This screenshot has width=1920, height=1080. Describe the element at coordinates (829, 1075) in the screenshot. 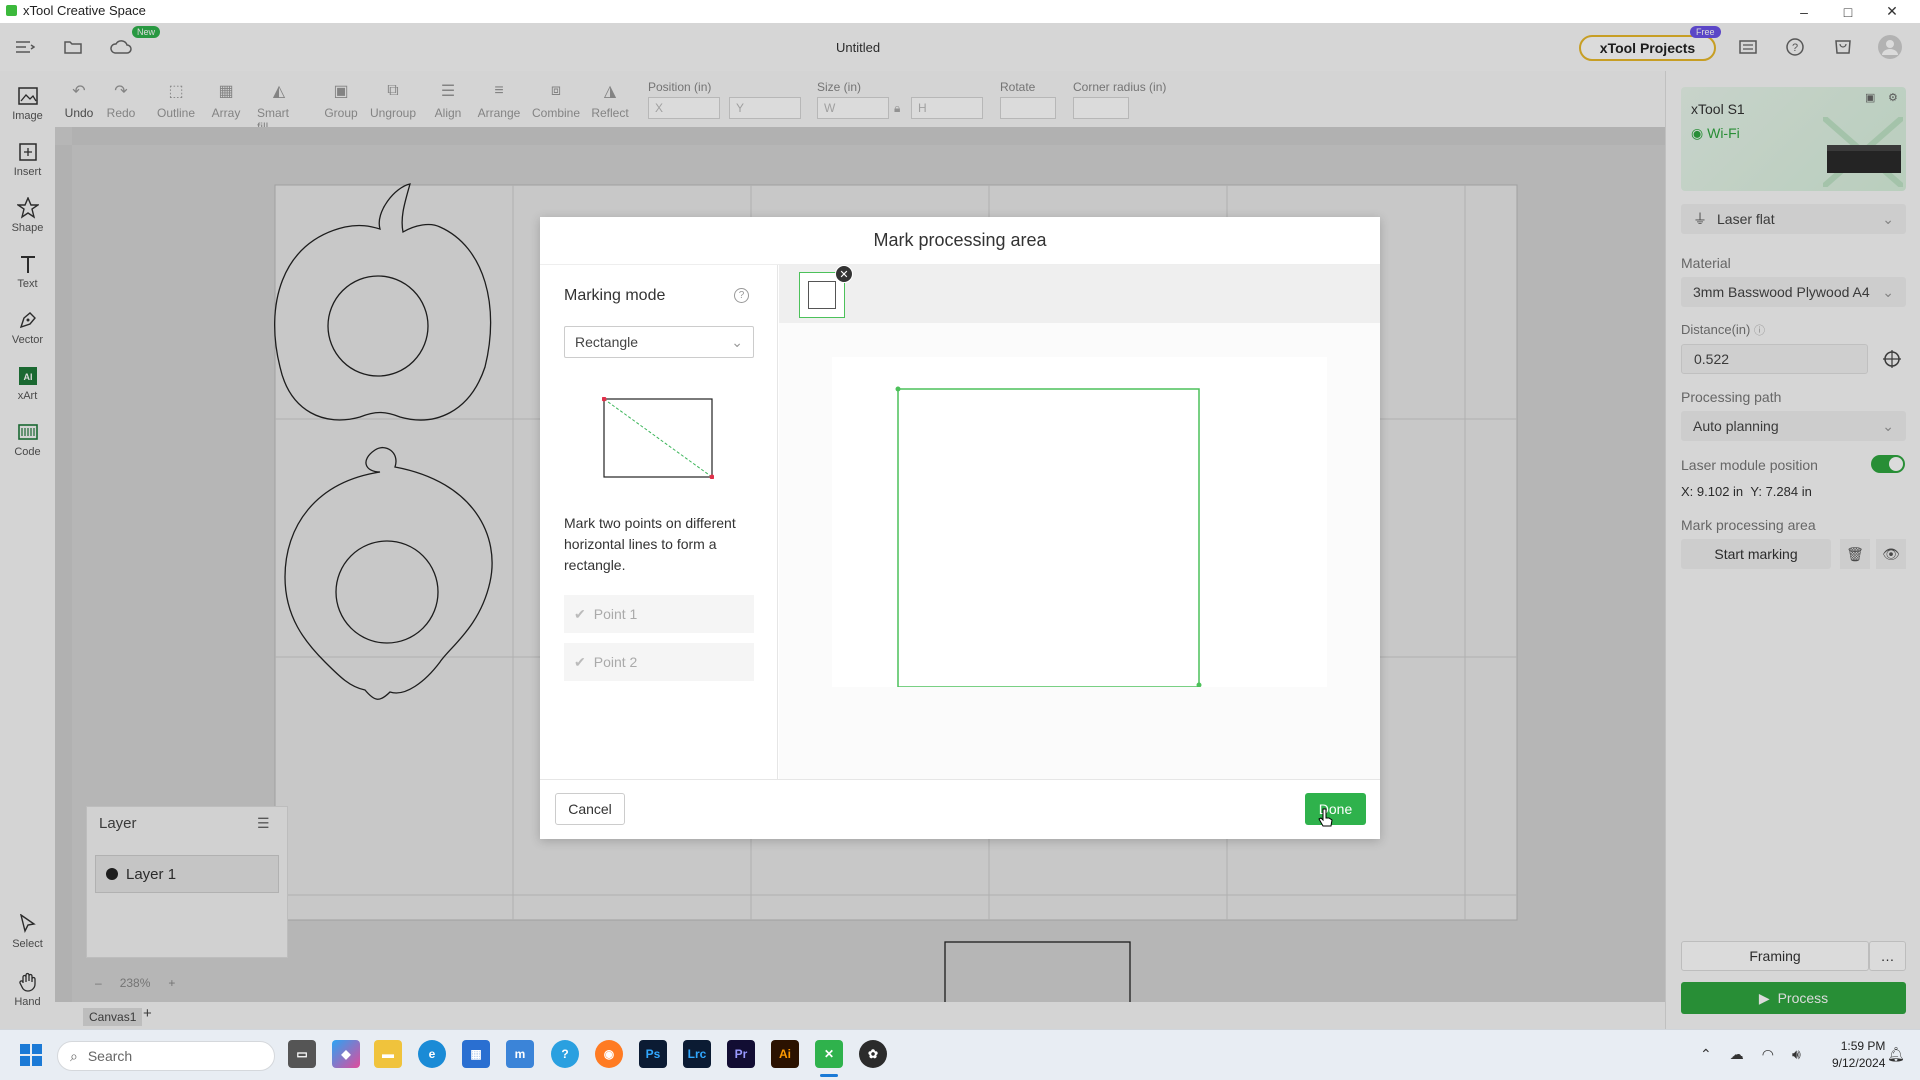

I see `active-app-indicator` at that location.